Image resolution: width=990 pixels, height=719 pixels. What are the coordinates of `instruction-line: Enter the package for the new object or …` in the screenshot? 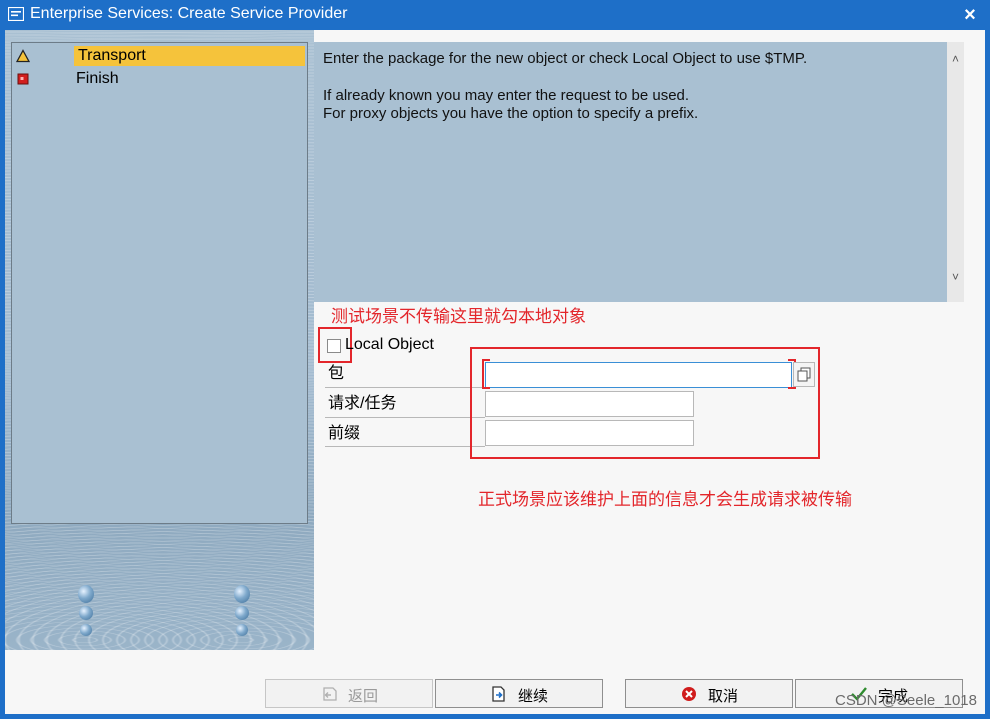 It's located at (565, 58).